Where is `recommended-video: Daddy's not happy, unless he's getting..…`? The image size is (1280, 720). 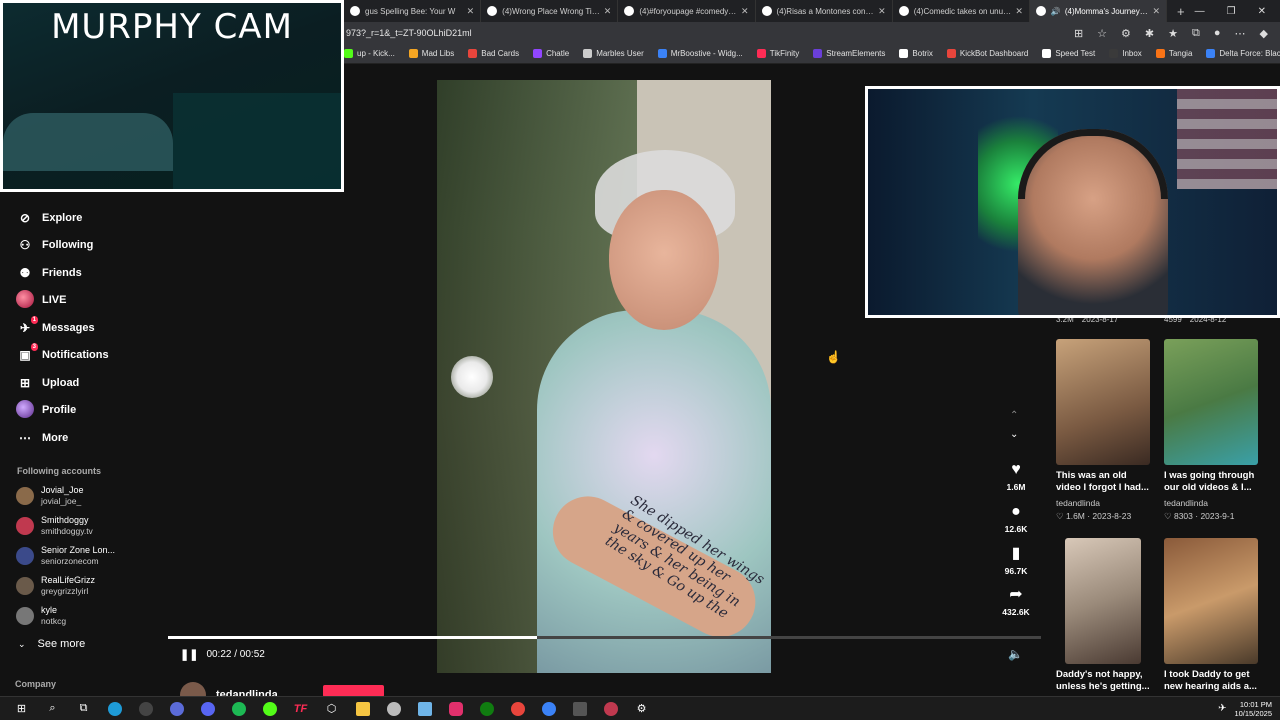
recommended-video: Daddy's not happy, unless he's getting..… is located at coordinates (1107, 615).